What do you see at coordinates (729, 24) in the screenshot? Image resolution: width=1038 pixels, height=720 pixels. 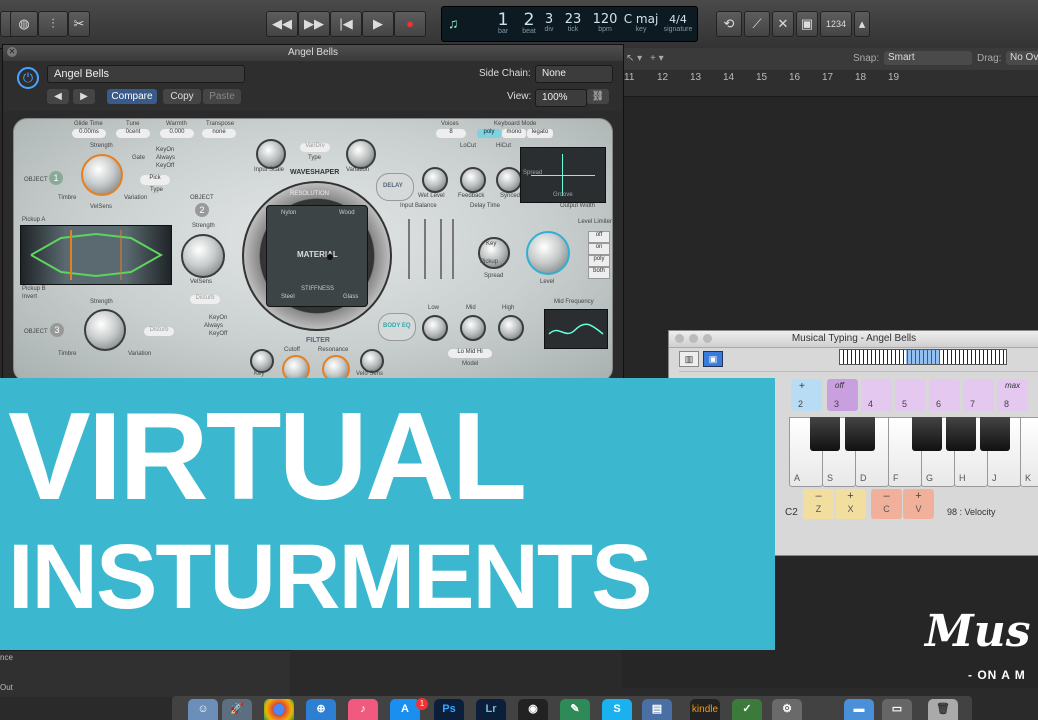 I see `cycle-icon: ⟲` at bounding box center [729, 24].